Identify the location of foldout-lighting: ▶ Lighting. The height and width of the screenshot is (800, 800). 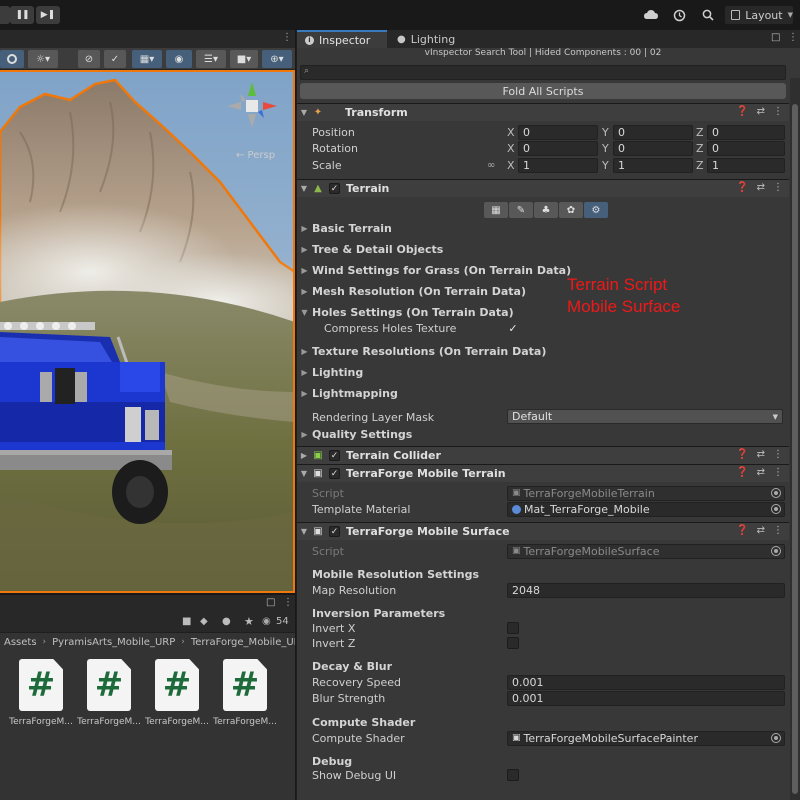
(543, 372).